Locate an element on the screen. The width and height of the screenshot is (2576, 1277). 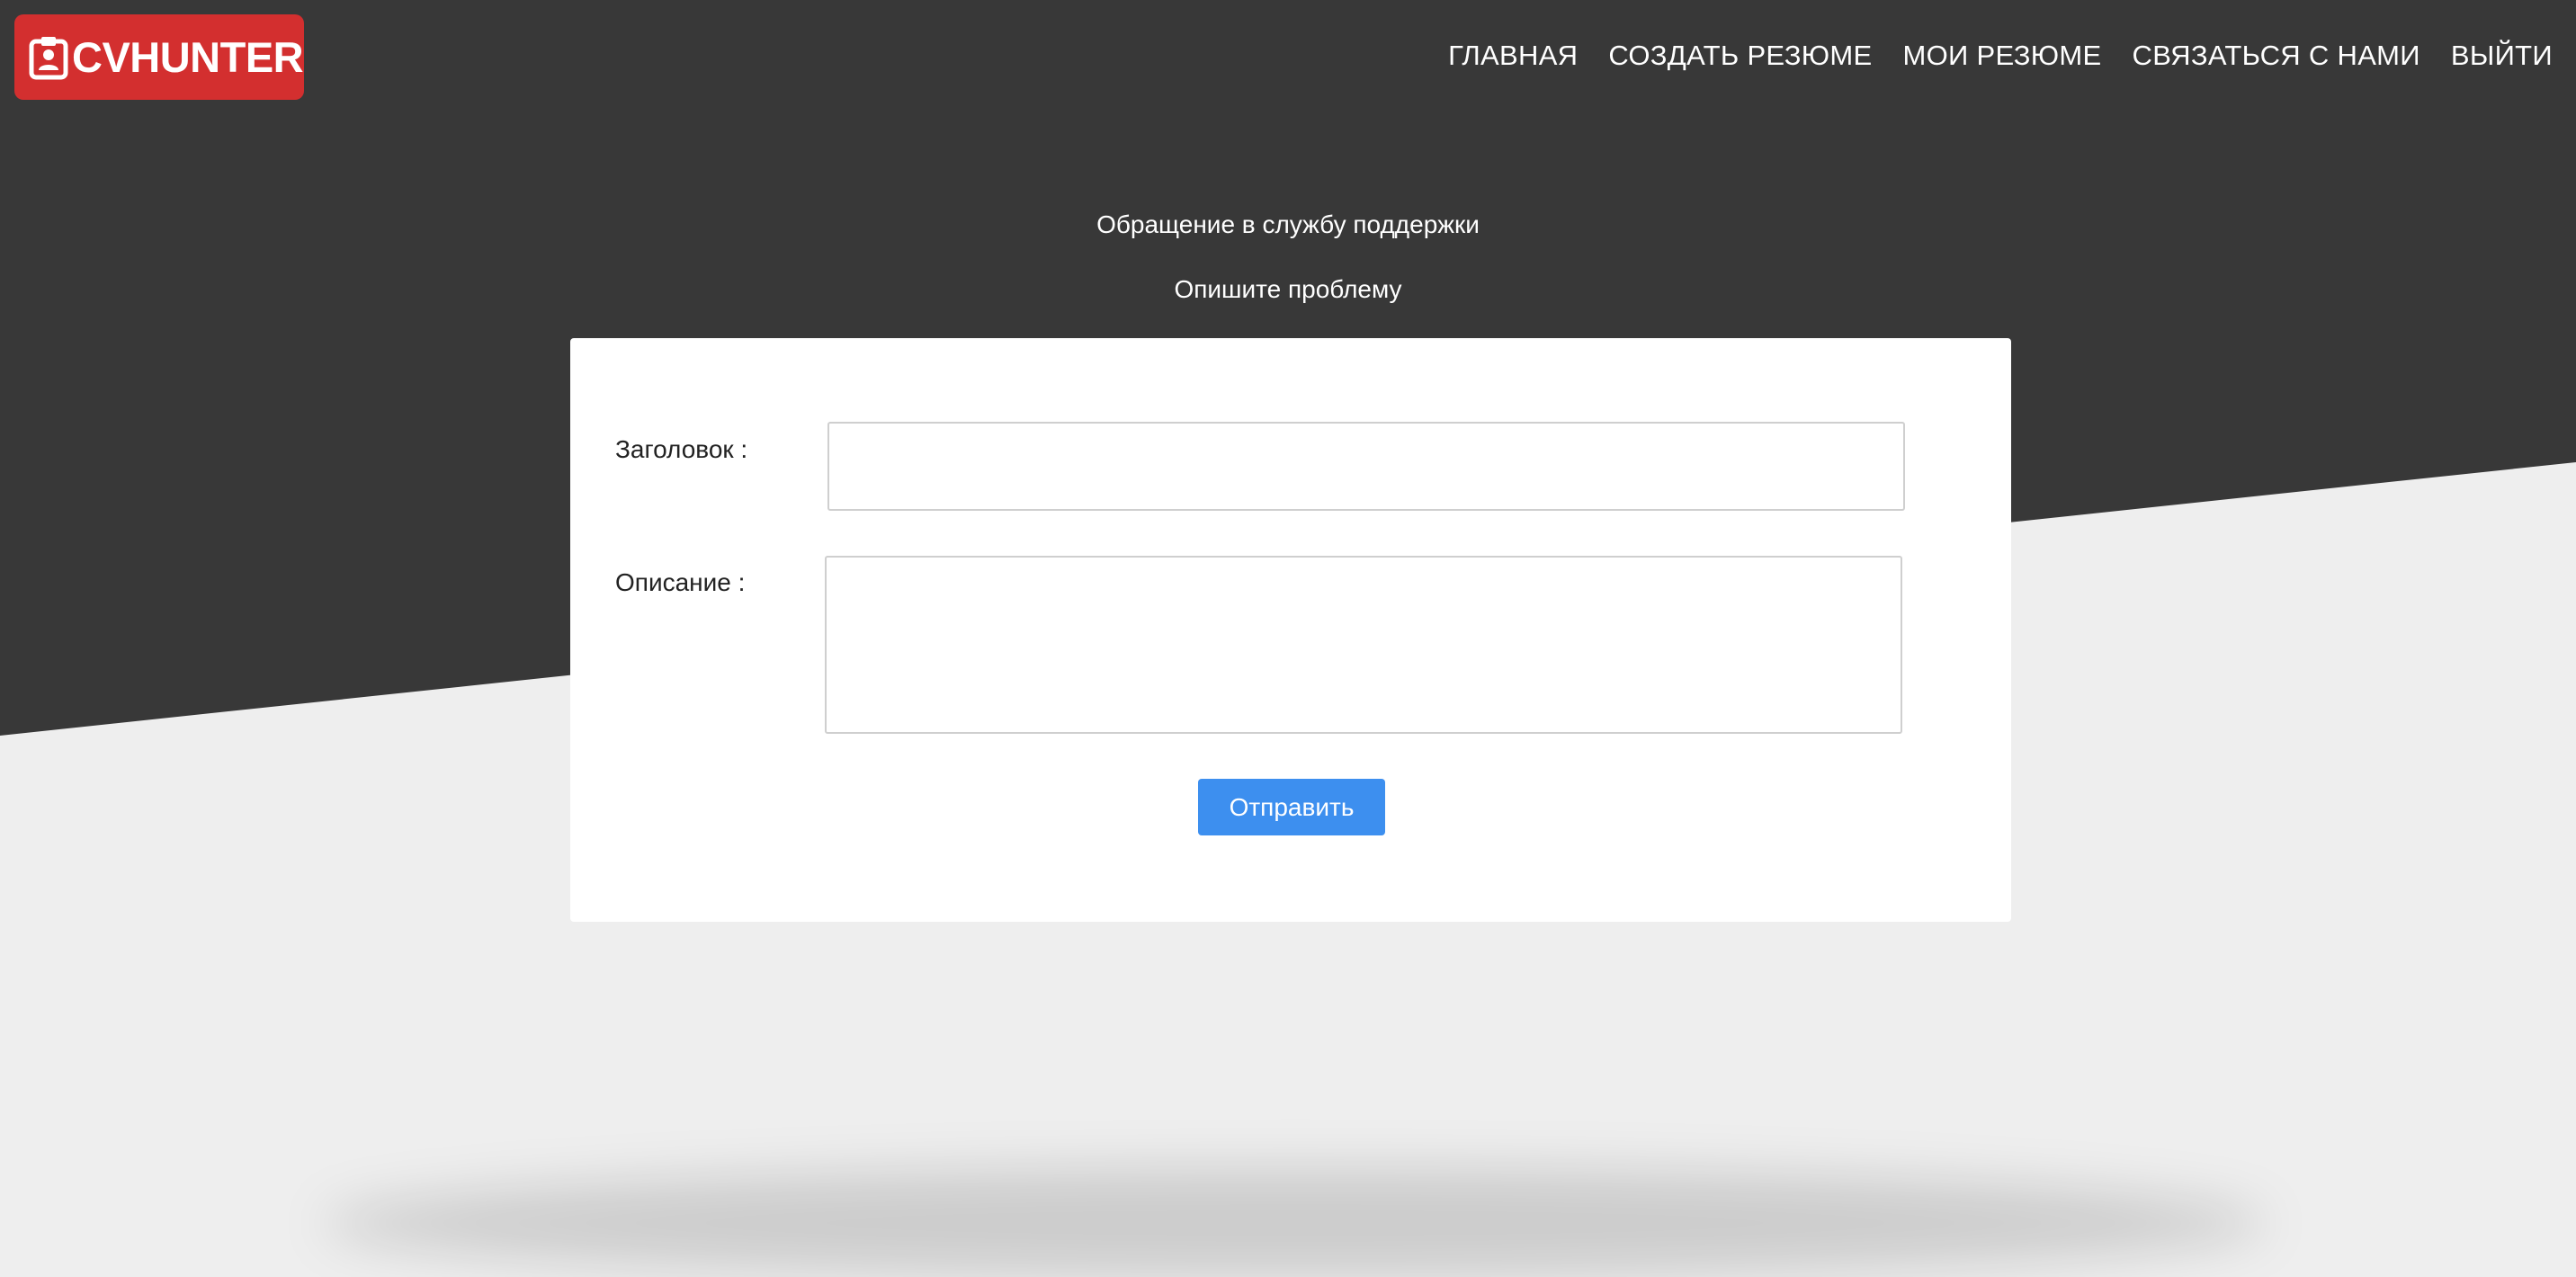
nav-item-home: ГЛАВНАЯ is located at coordinates (1513, 55).